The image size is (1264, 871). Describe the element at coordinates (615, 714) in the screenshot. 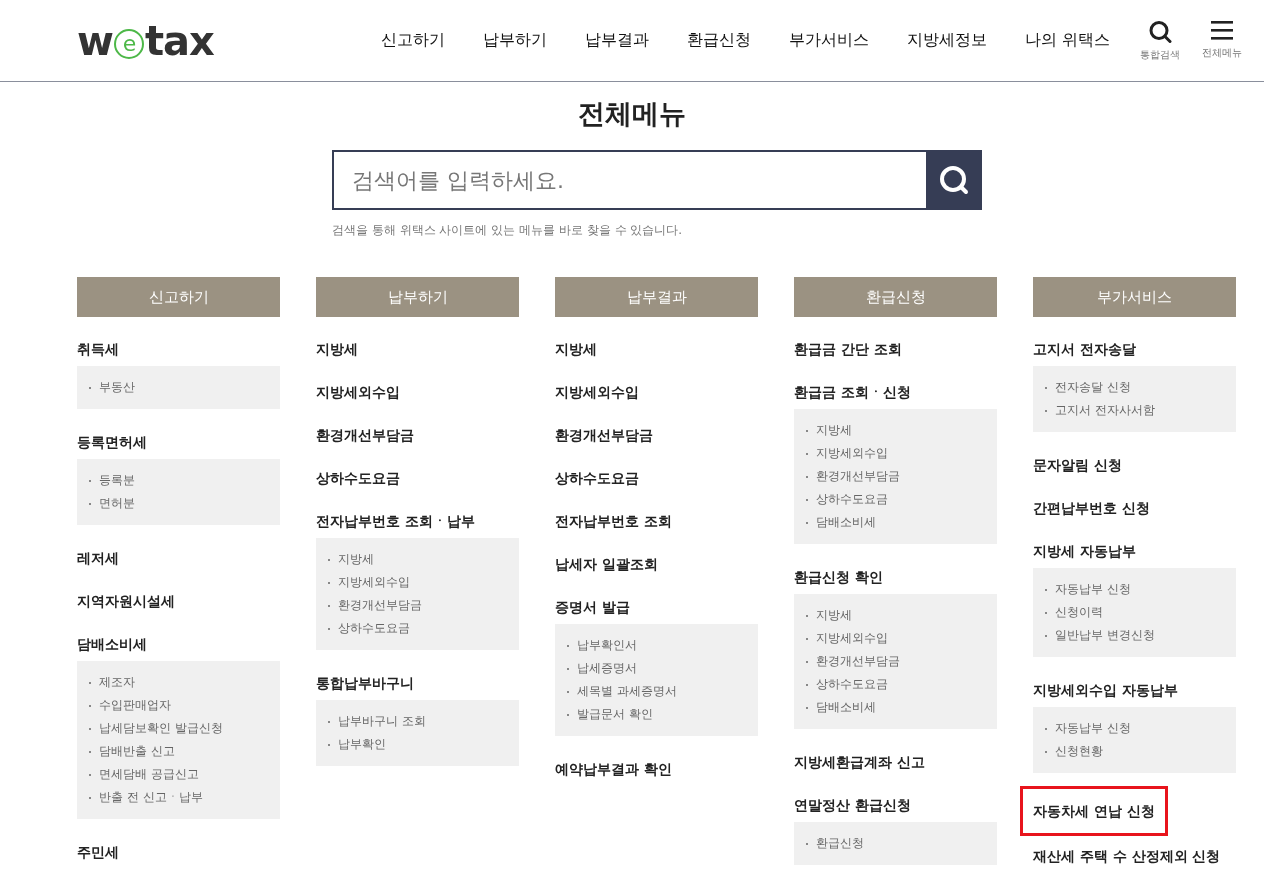

I see `submenu-link: 발급문서 확인` at that location.